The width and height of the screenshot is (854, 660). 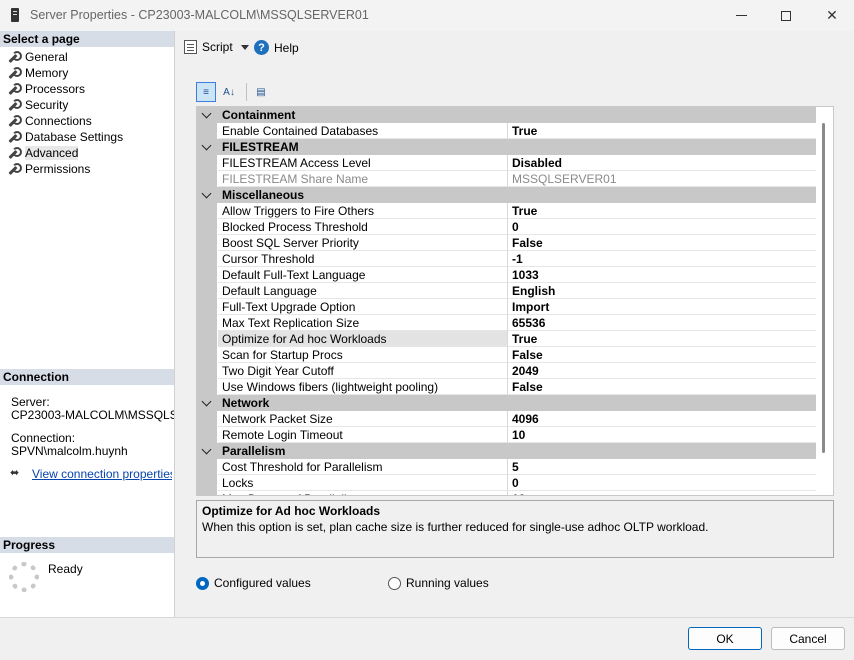 I want to click on property-row: Cursor Threshold -1, so click(x=507, y=259).